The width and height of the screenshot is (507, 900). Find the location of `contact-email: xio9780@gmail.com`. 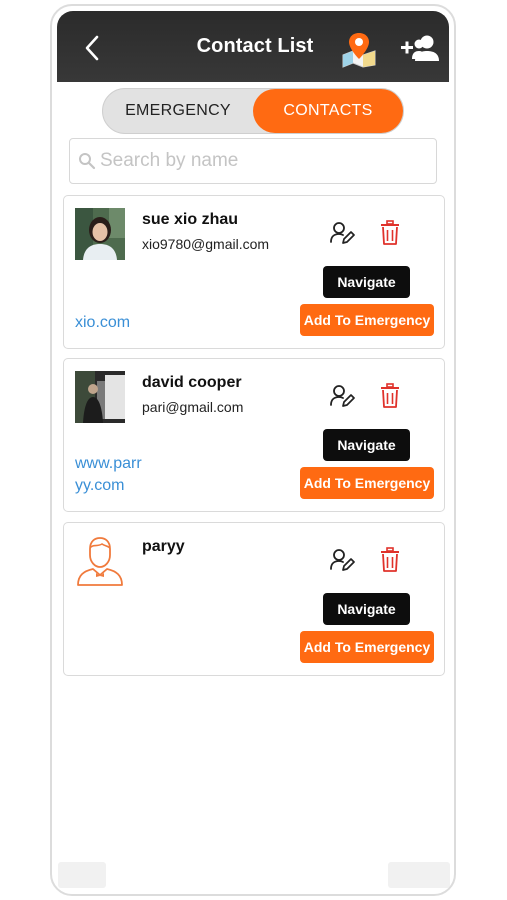

contact-email: xio9780@gmail.com is located at coordinates (206, 244).